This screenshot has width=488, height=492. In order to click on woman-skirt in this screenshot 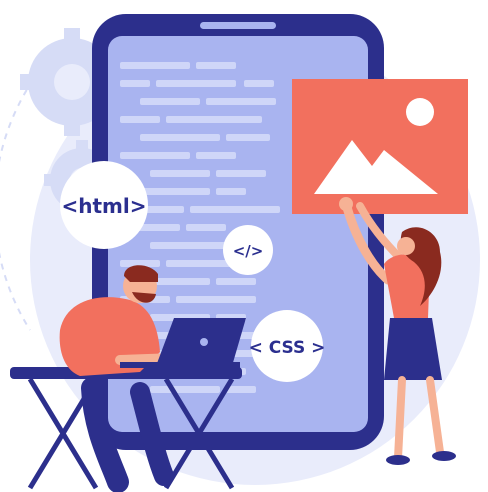, I will do `click(413, 349)`.